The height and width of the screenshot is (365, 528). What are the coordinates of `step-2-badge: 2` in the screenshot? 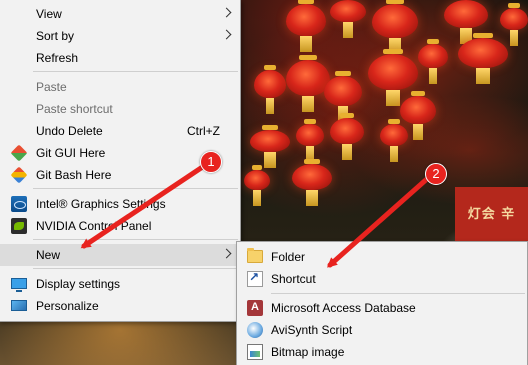 It's located at (436, 174).